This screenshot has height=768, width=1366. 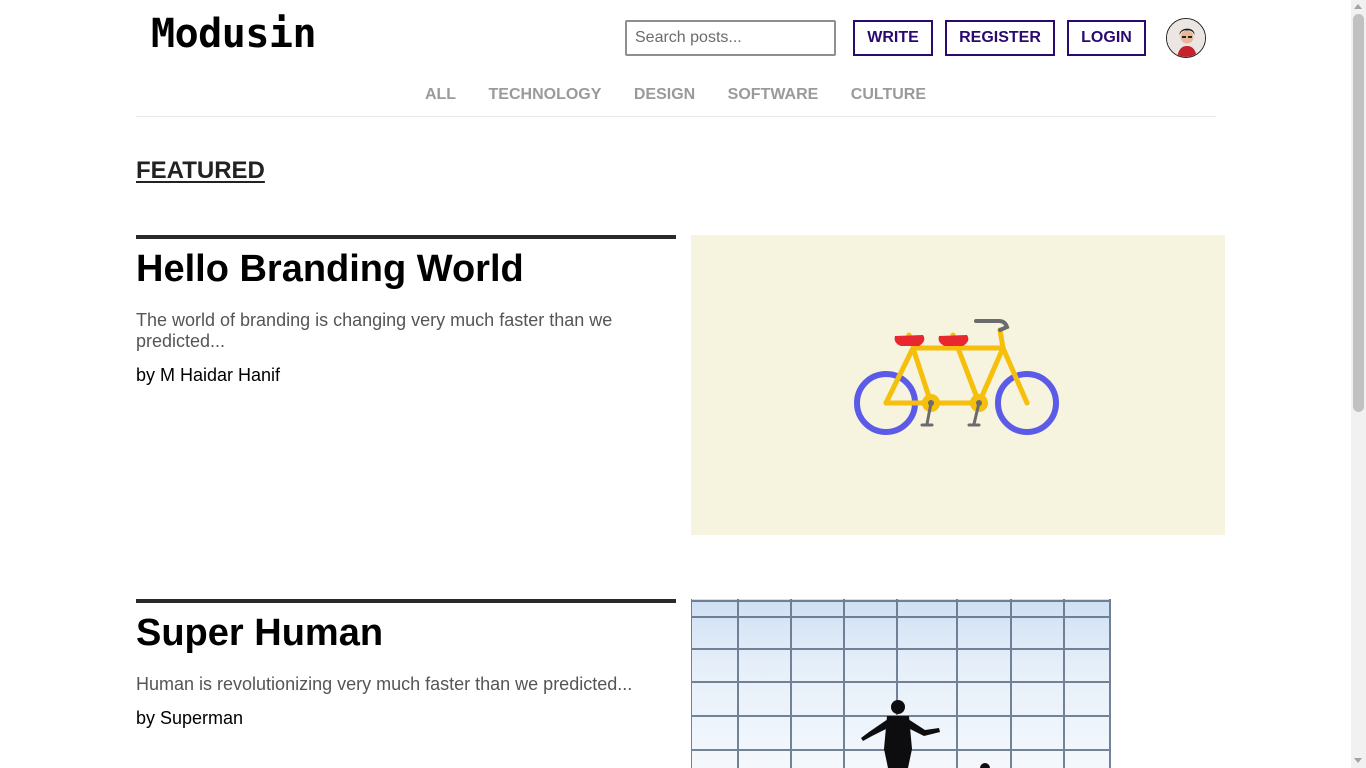 I want to click on section-title: FEATURED, so click(x=200, y=170).